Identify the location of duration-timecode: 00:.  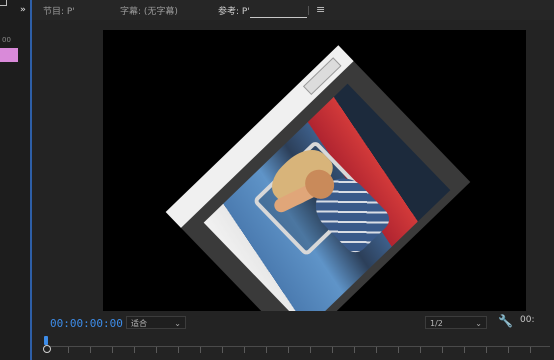
(527, 320).